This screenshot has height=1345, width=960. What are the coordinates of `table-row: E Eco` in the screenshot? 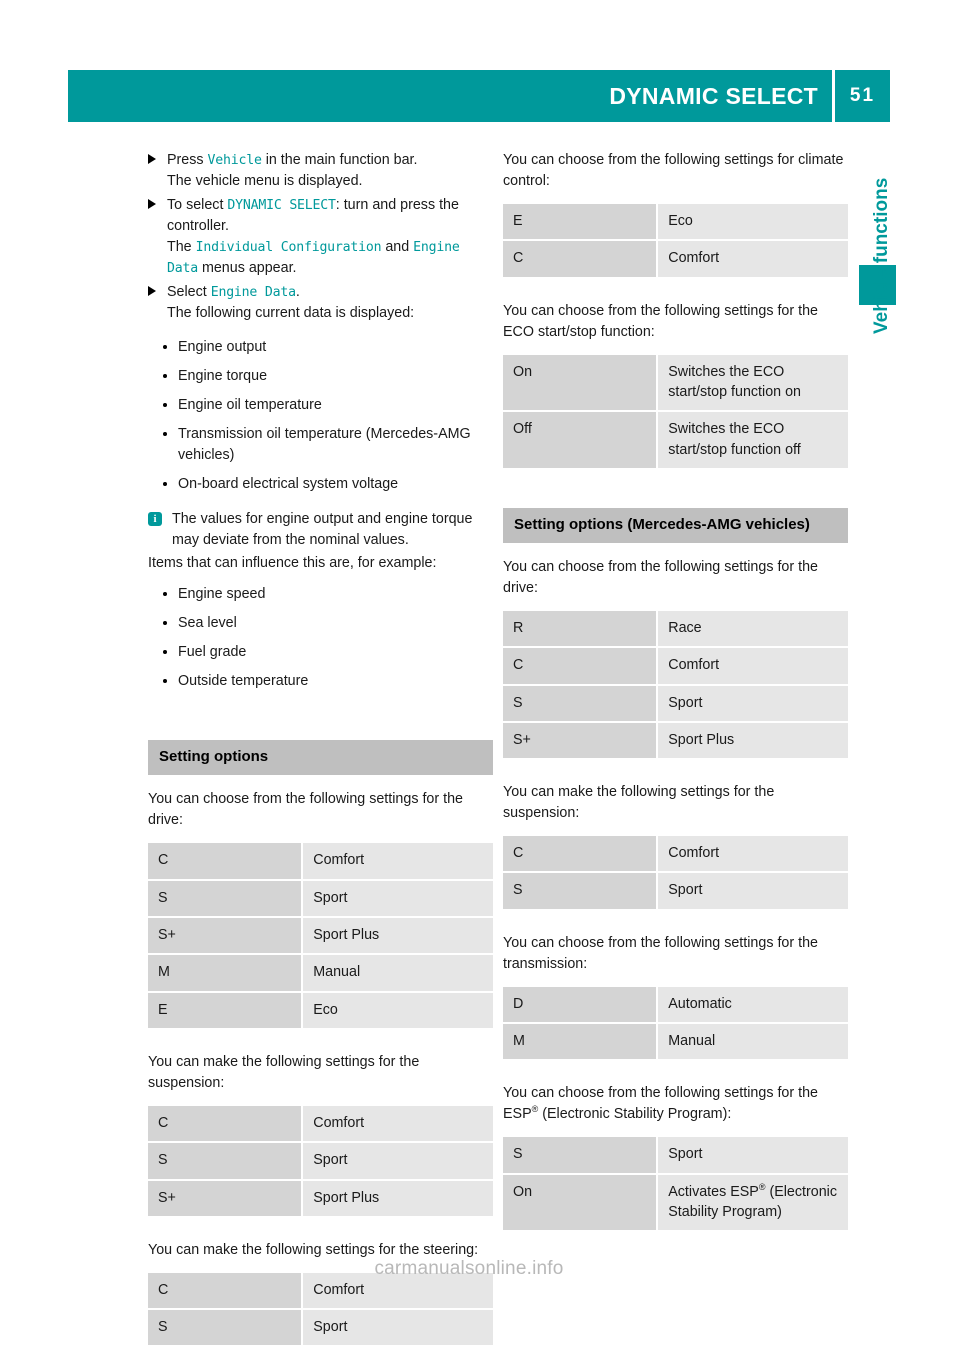 It's located at (320, 1010).